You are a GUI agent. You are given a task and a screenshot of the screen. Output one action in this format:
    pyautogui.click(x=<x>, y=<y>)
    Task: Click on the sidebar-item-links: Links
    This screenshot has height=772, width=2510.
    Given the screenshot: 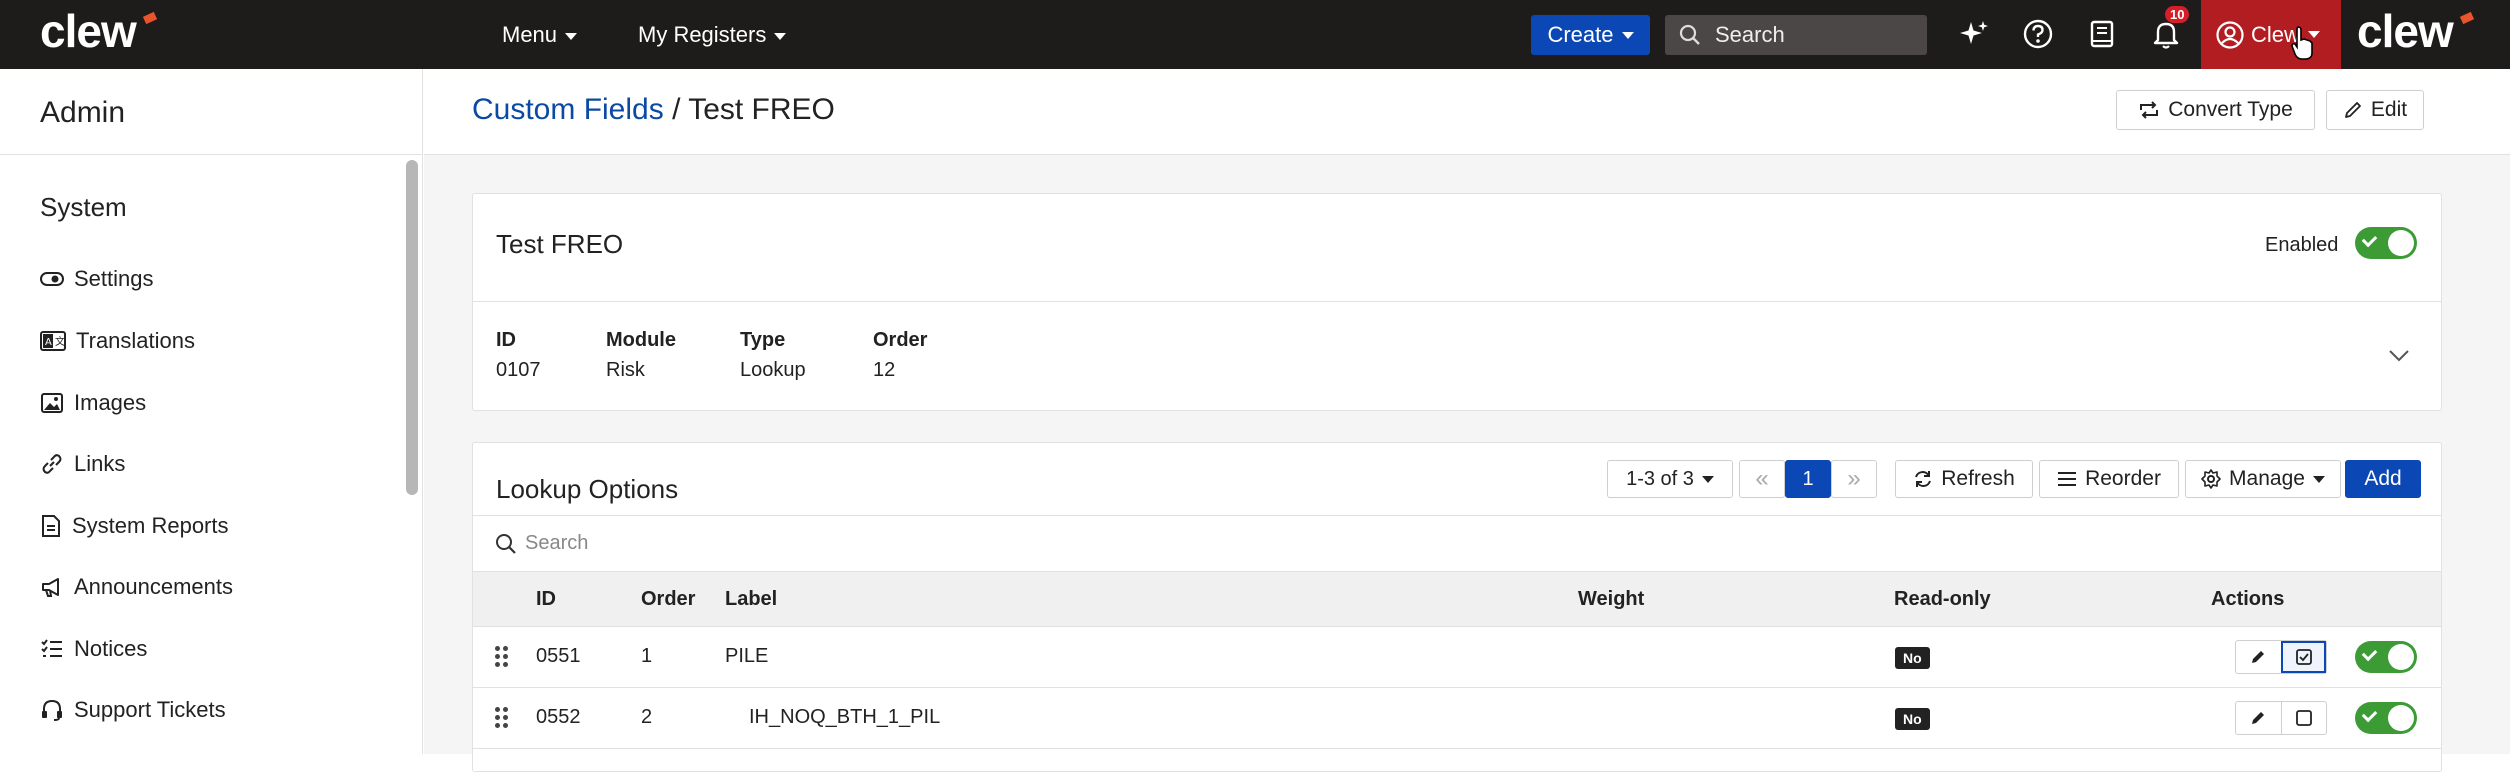 What is the action you would take?
    pyautogui.click(x=82, y=464)
    